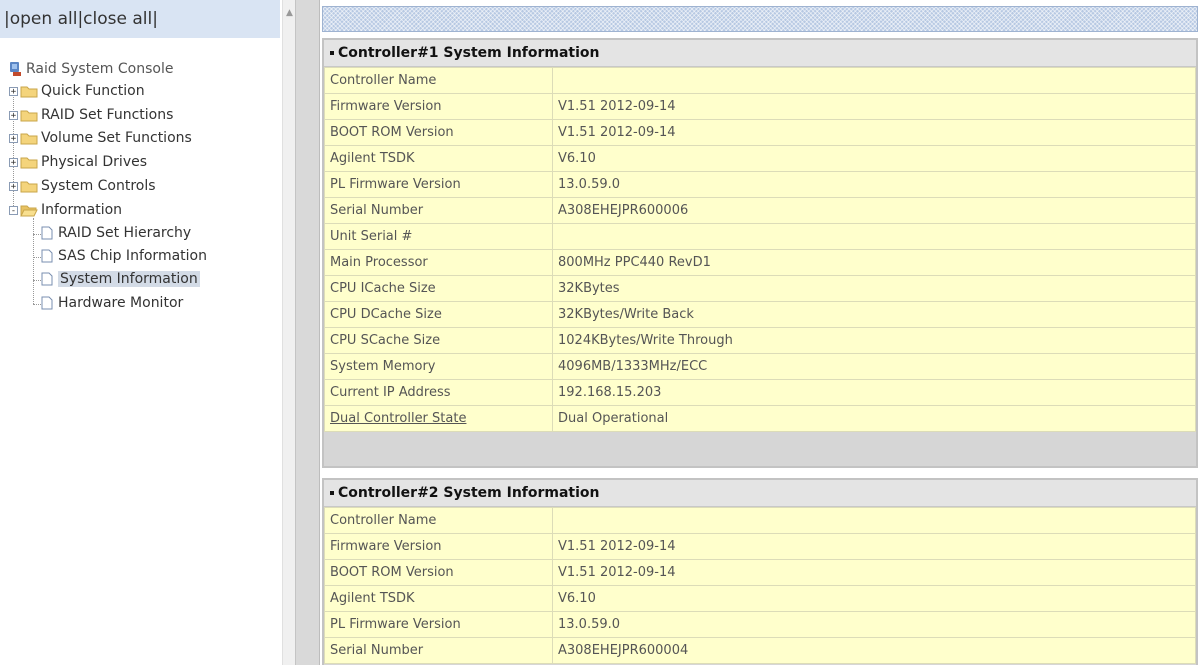 The image size is (1203, 665). I want to click on row-value: A308EHEJPR600004, so click(874, 650).